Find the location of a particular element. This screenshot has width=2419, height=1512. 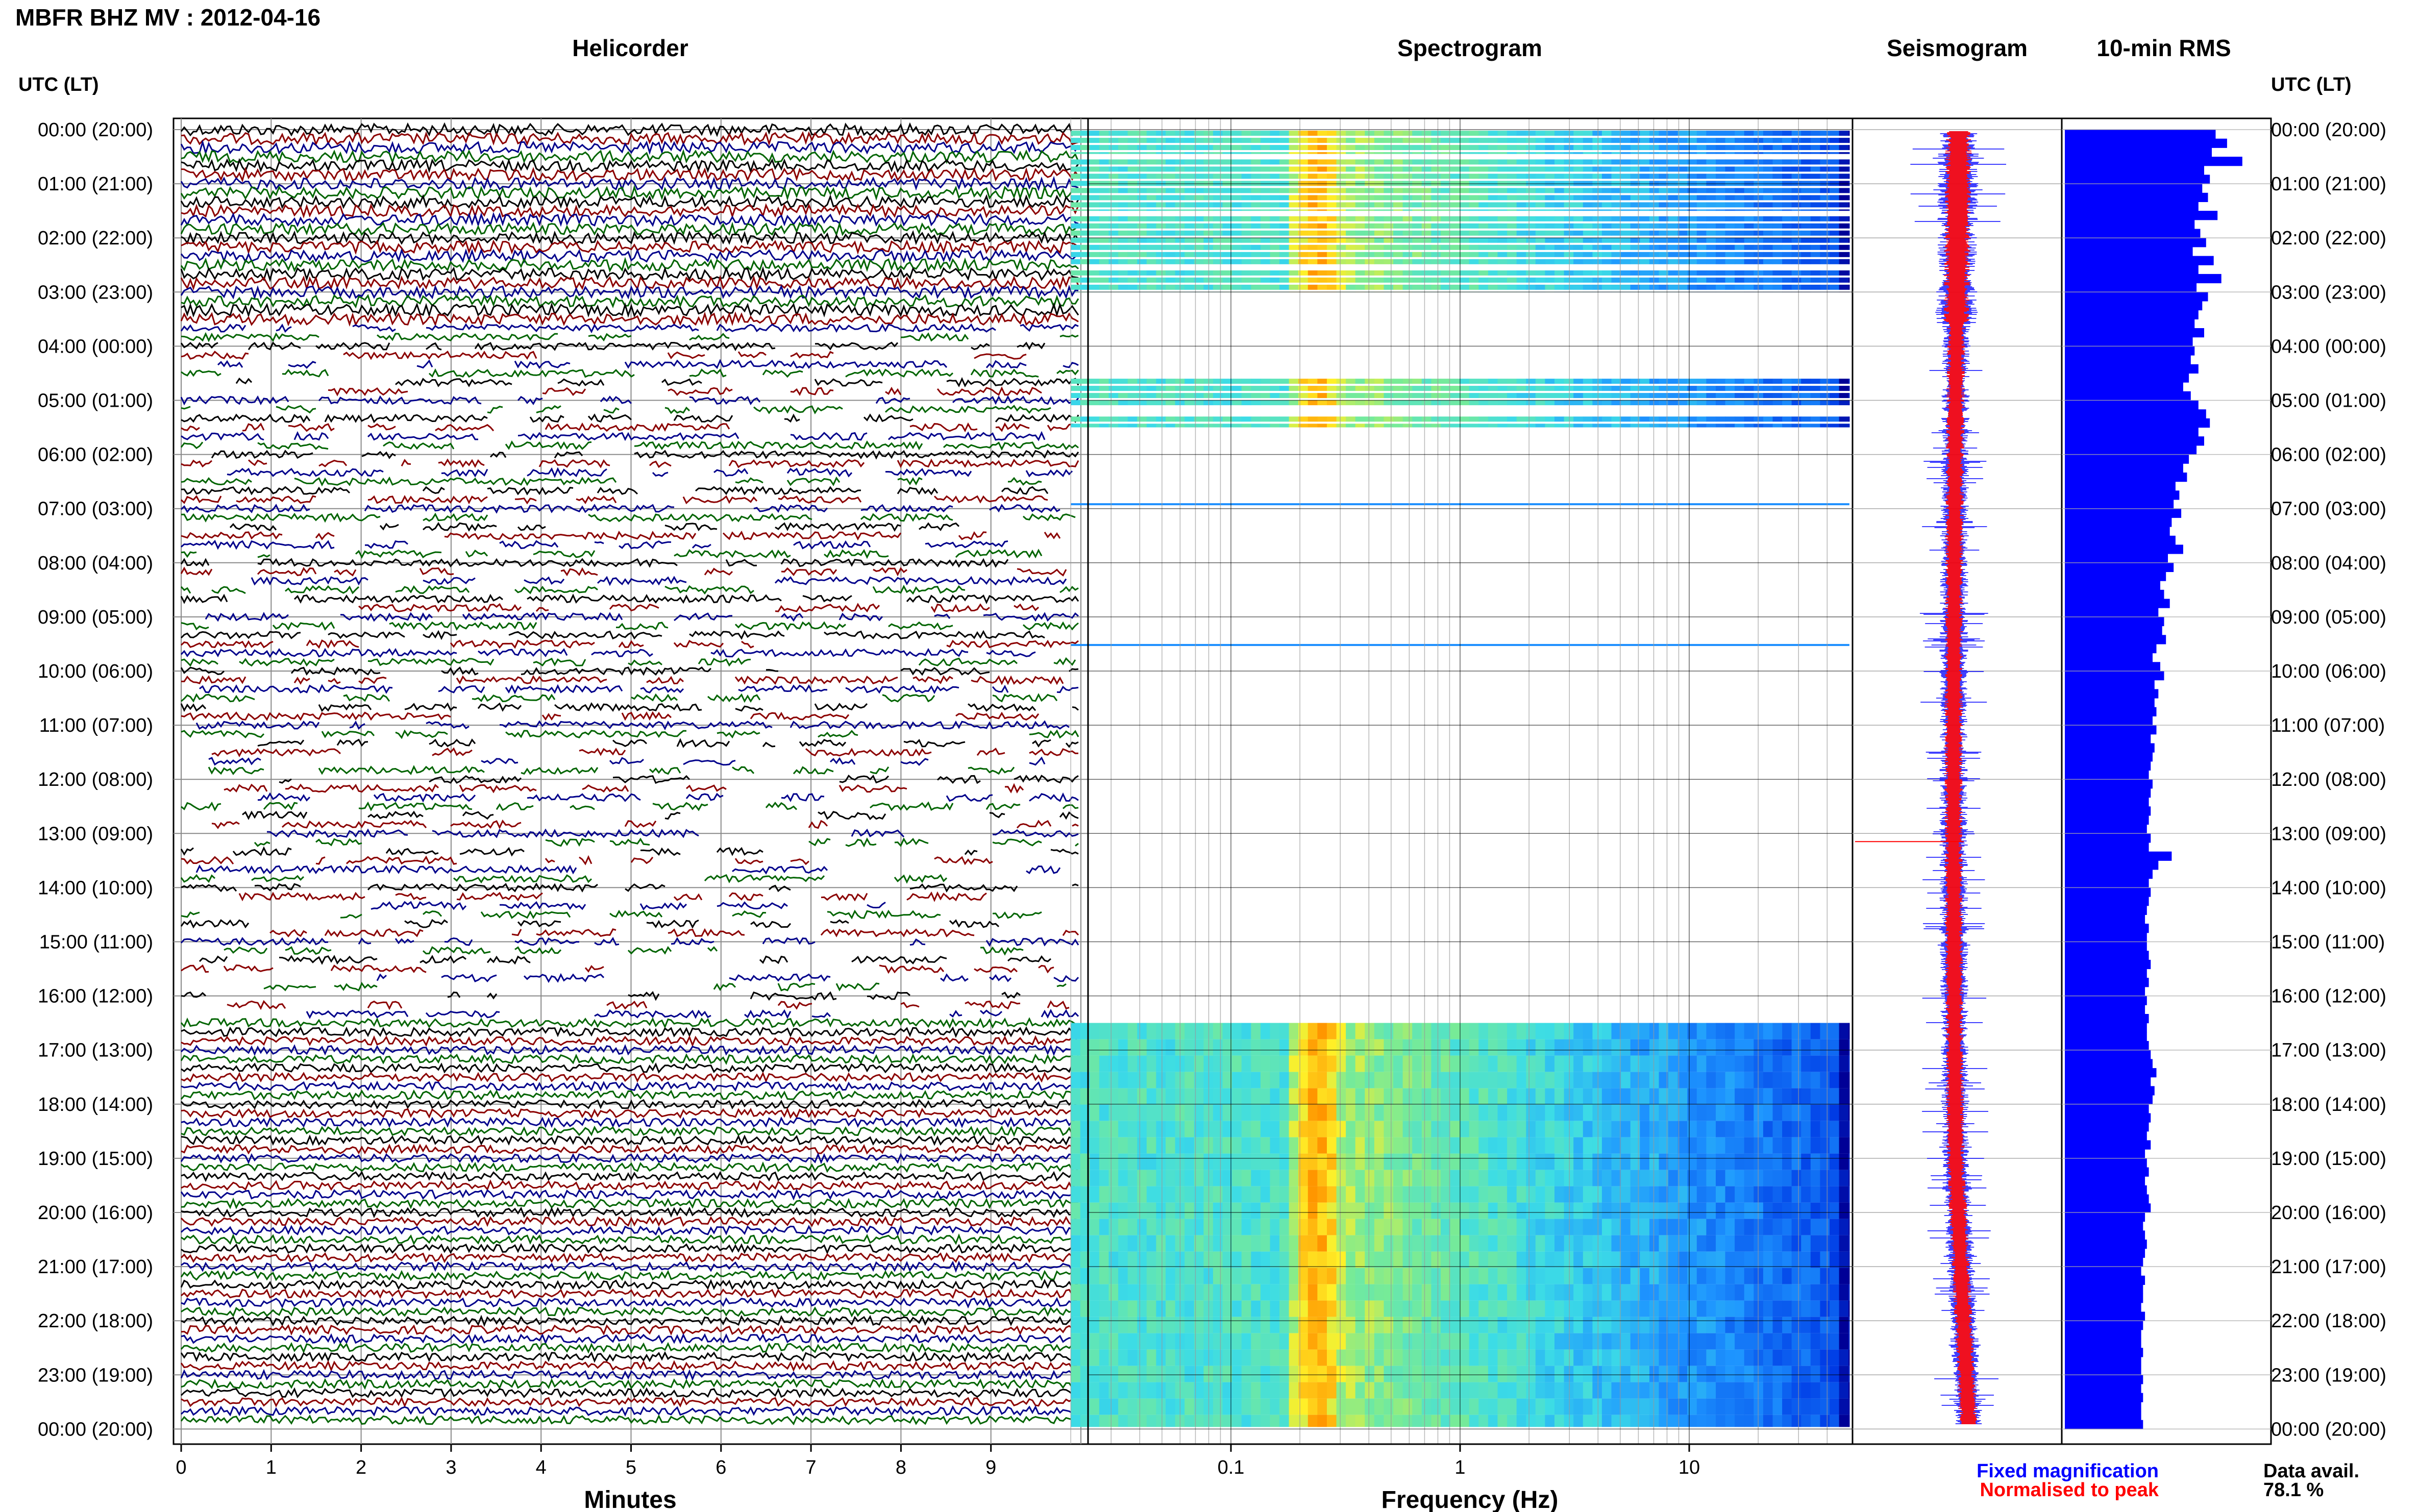

panel-title-spectrogram: Spectrogram is located at coordinates (1469, 48).